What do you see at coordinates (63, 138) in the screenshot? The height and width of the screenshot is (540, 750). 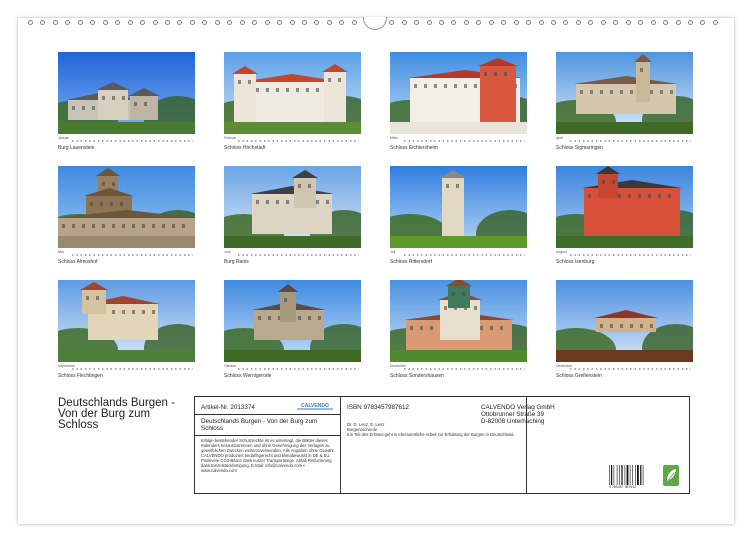 I see `month-name: Januar` at bounding box center [63, 138].